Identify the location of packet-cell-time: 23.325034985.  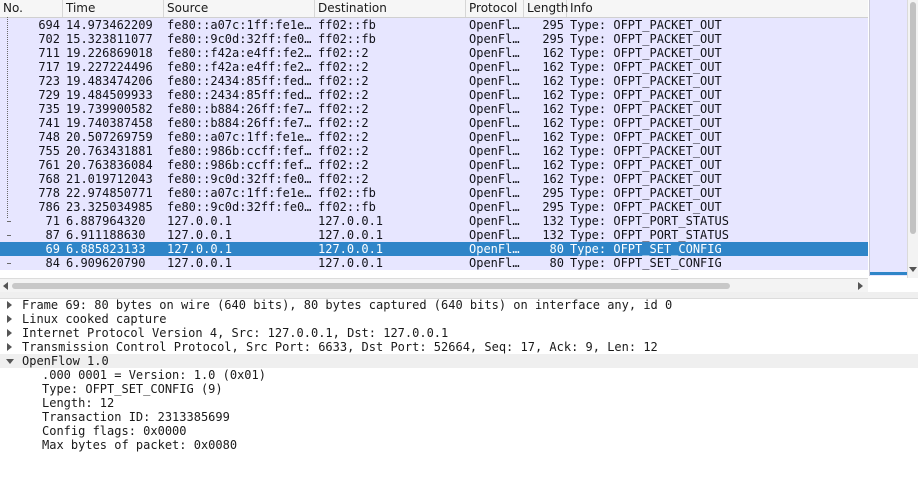
(109, 207).